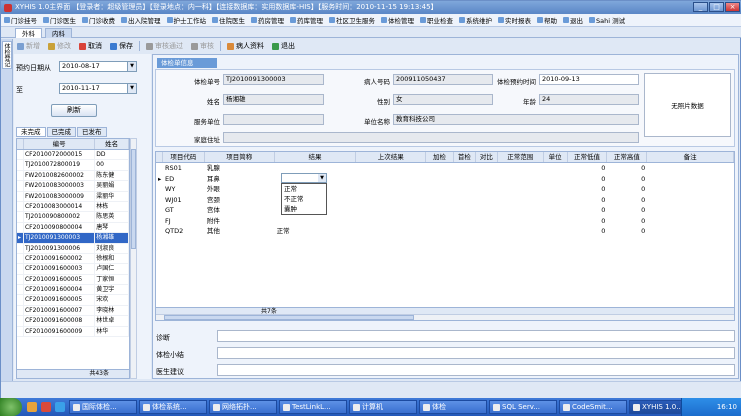 The width and height of the screenshot is (741, 416). What do you see at coordinates (133, 258) in the screenshot?
I see `exam-list-scrollbar` at bounding box center [133, 258].